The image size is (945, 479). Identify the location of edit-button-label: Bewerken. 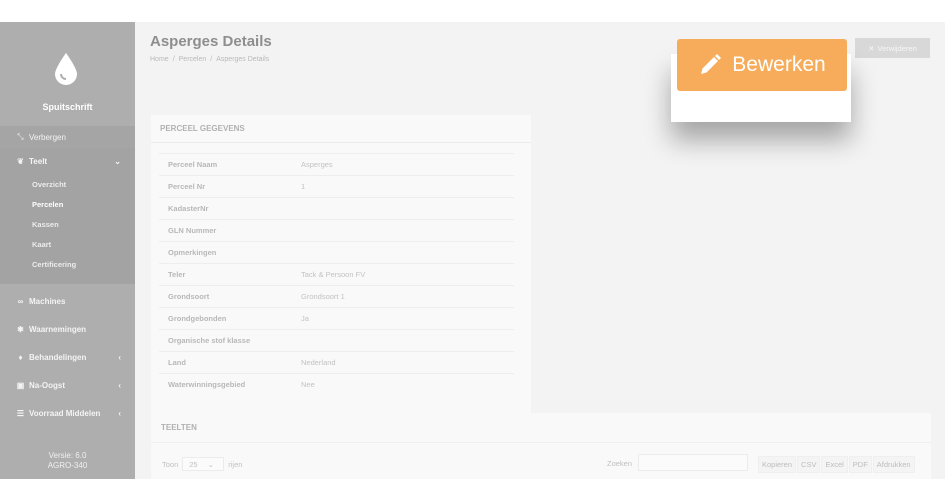
(779, 64).